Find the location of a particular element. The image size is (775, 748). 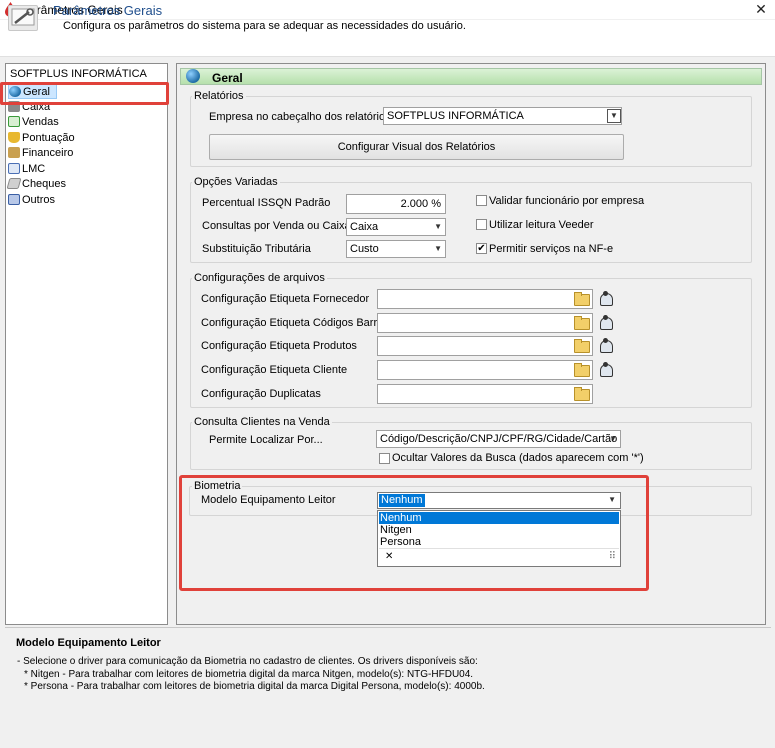

validar-label: Validar funcionário por empresa is located at coordinates (567, 201).